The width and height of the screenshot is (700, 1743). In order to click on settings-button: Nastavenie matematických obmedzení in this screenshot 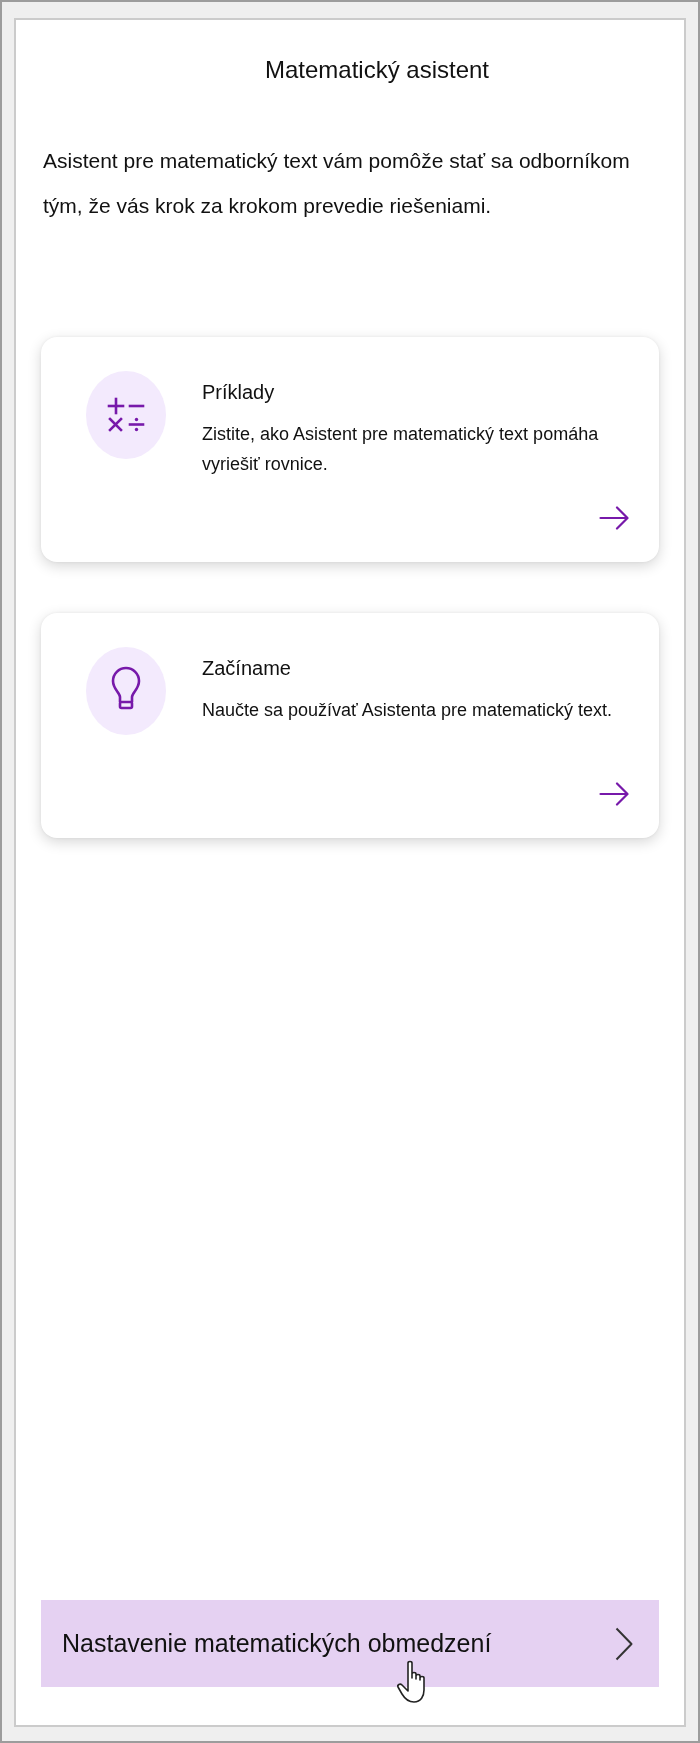, I will do `click(350, 1643)`.